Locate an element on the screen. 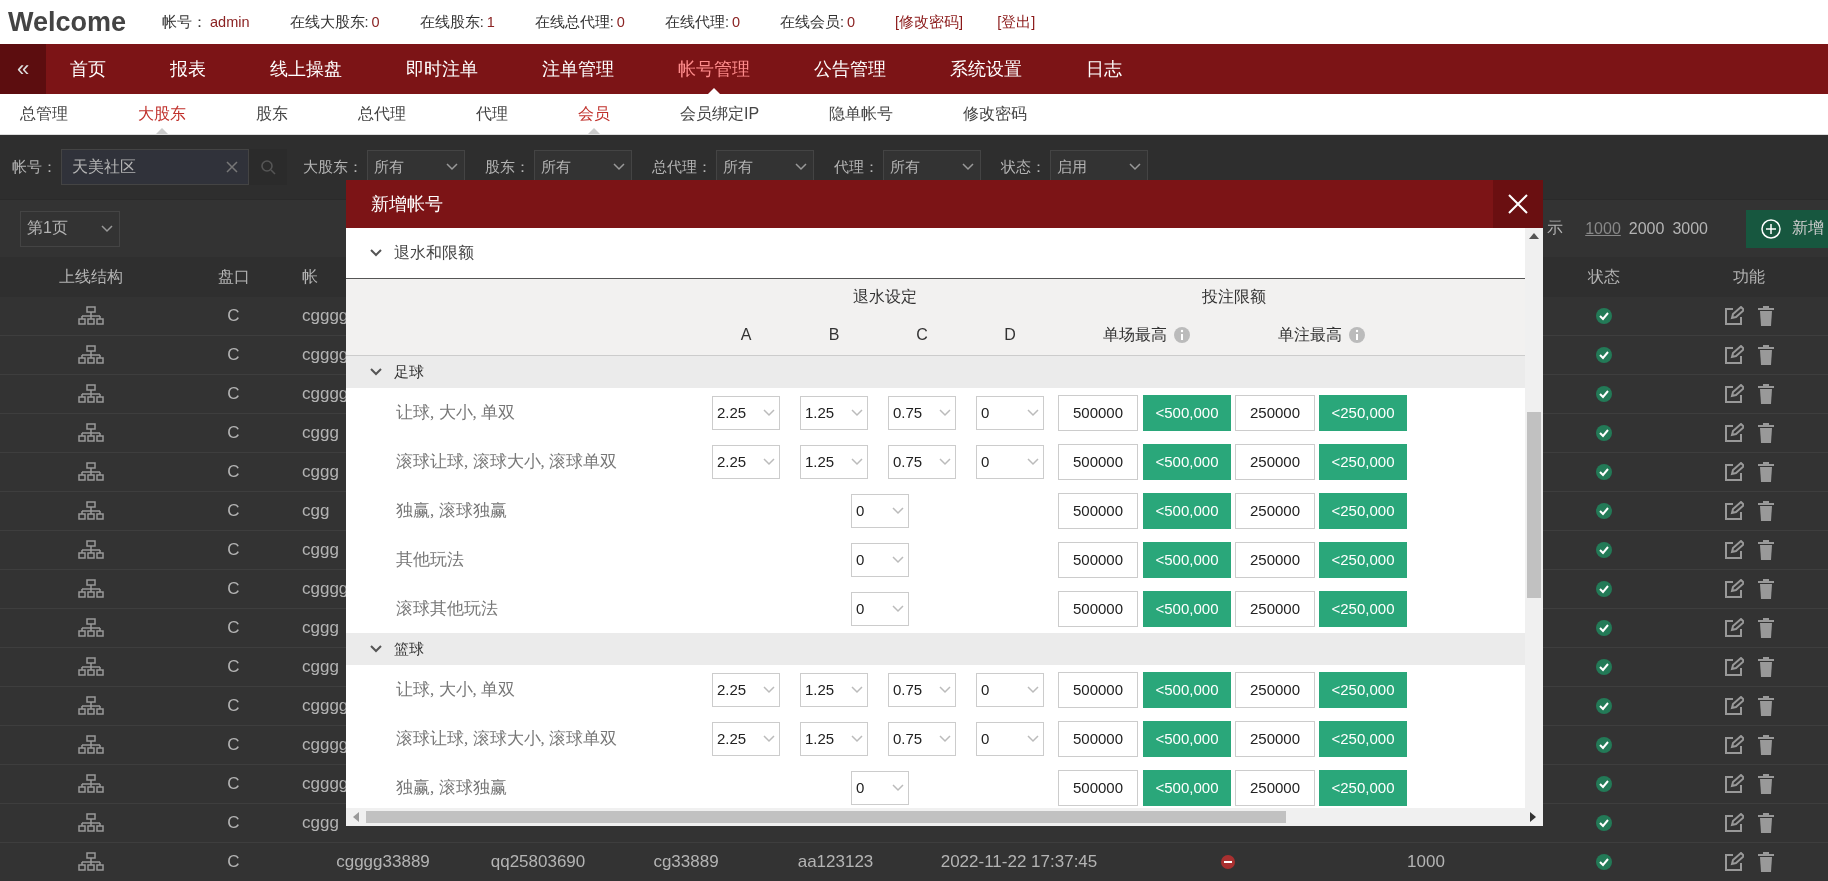 This screenshot has width=1828, height=881. close-button is located at coordinates (1518, 204).